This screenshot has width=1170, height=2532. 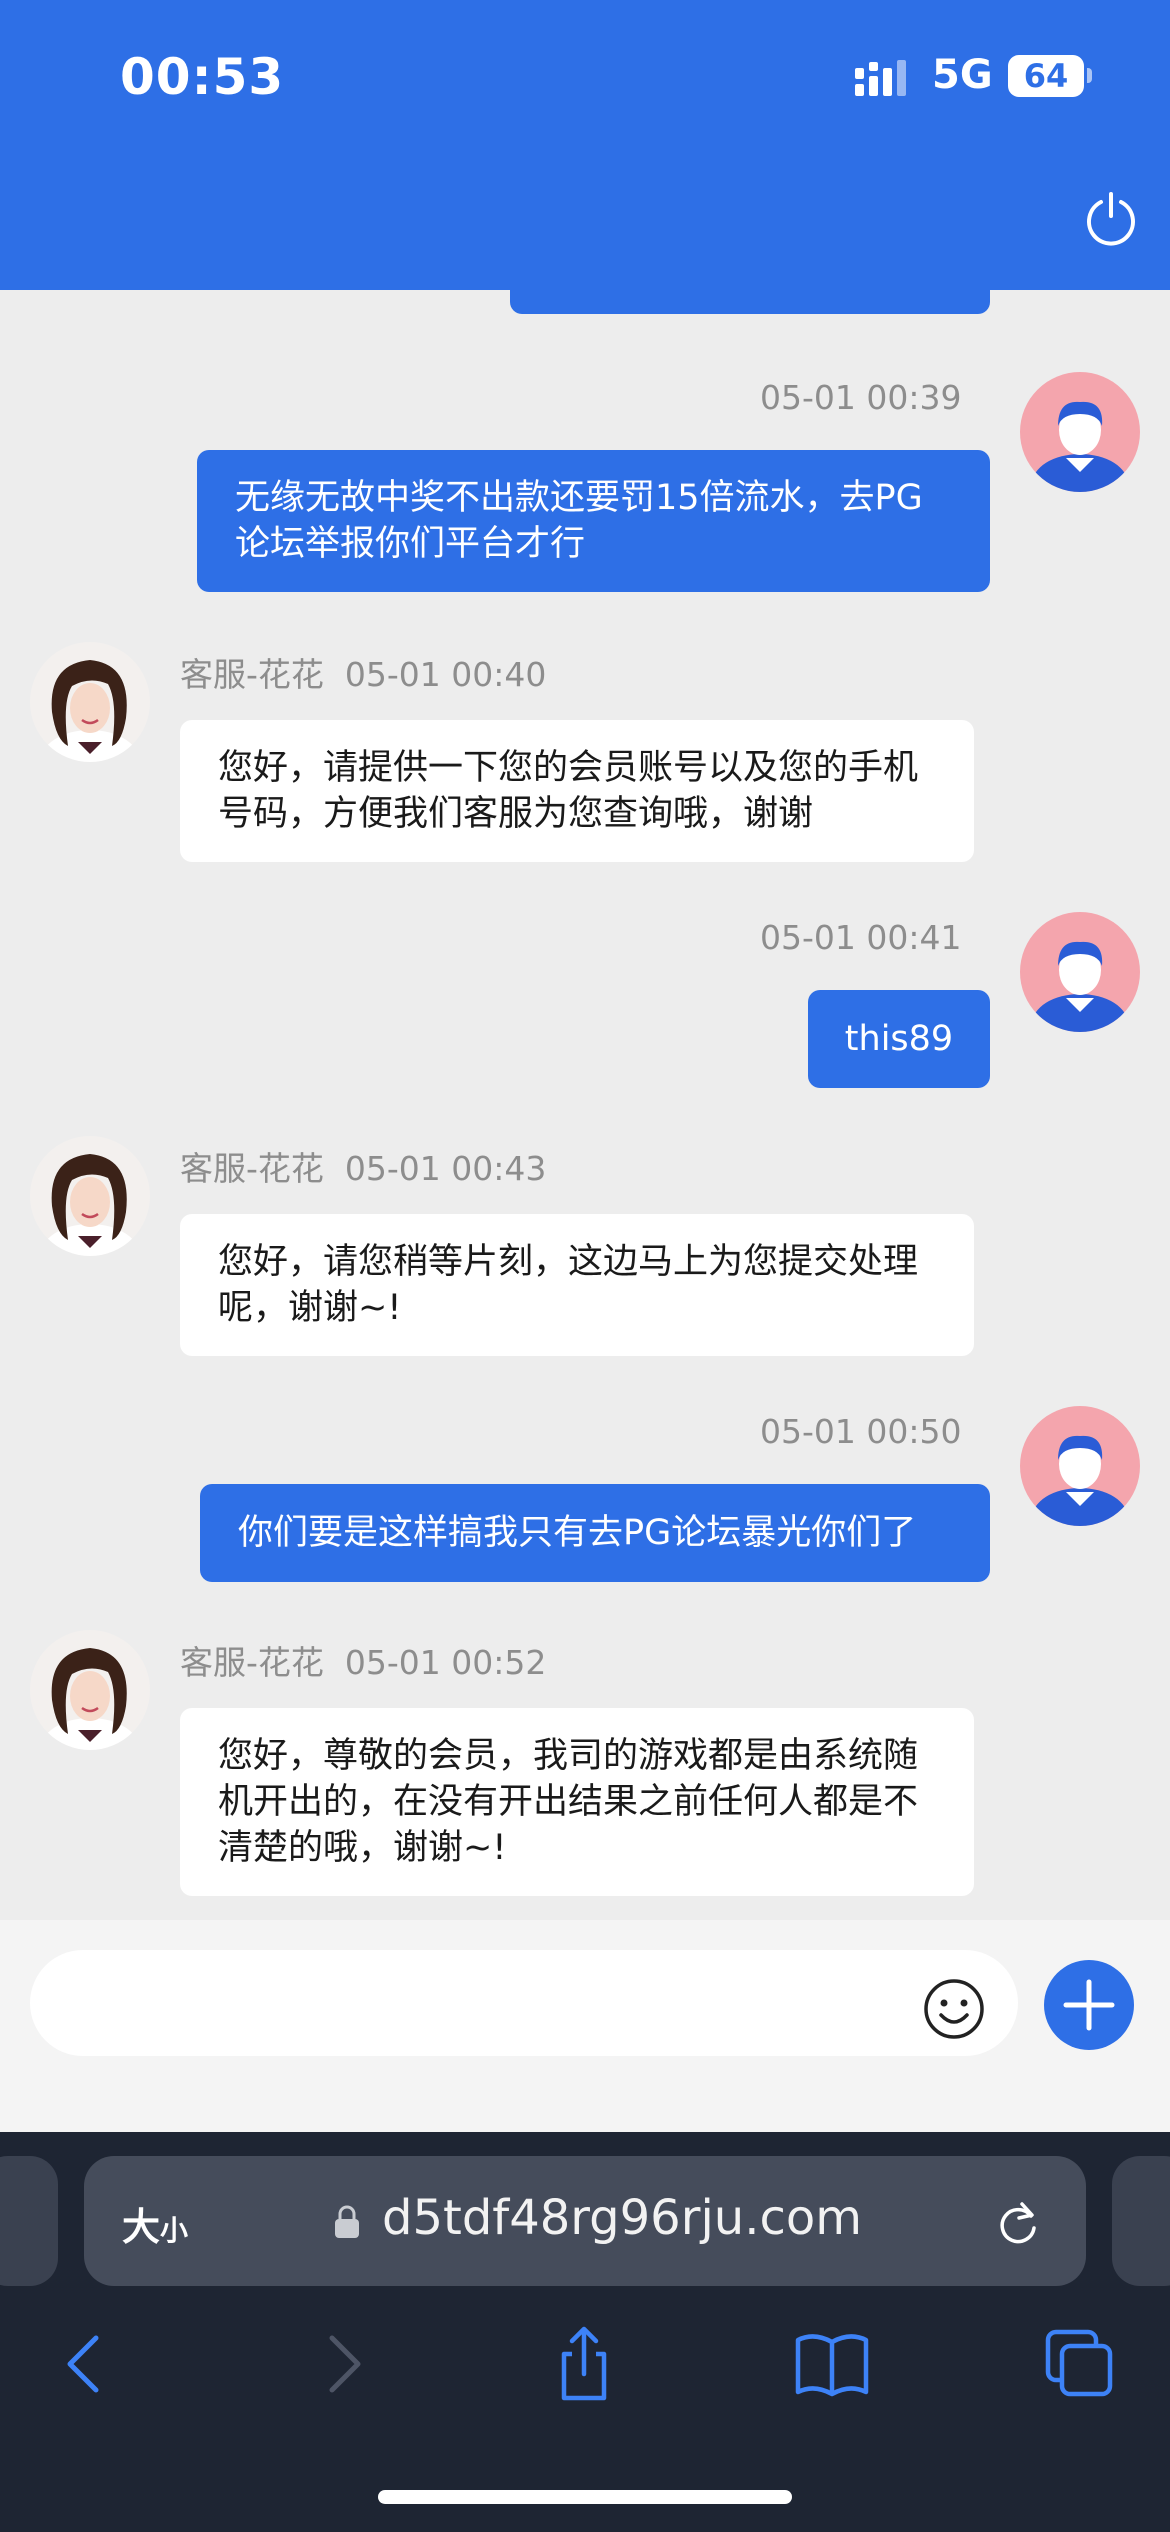 What do you see at coordinates (88, 2364) in the screenshot?
I see `back-icon` at bounding box center [88, 2364].